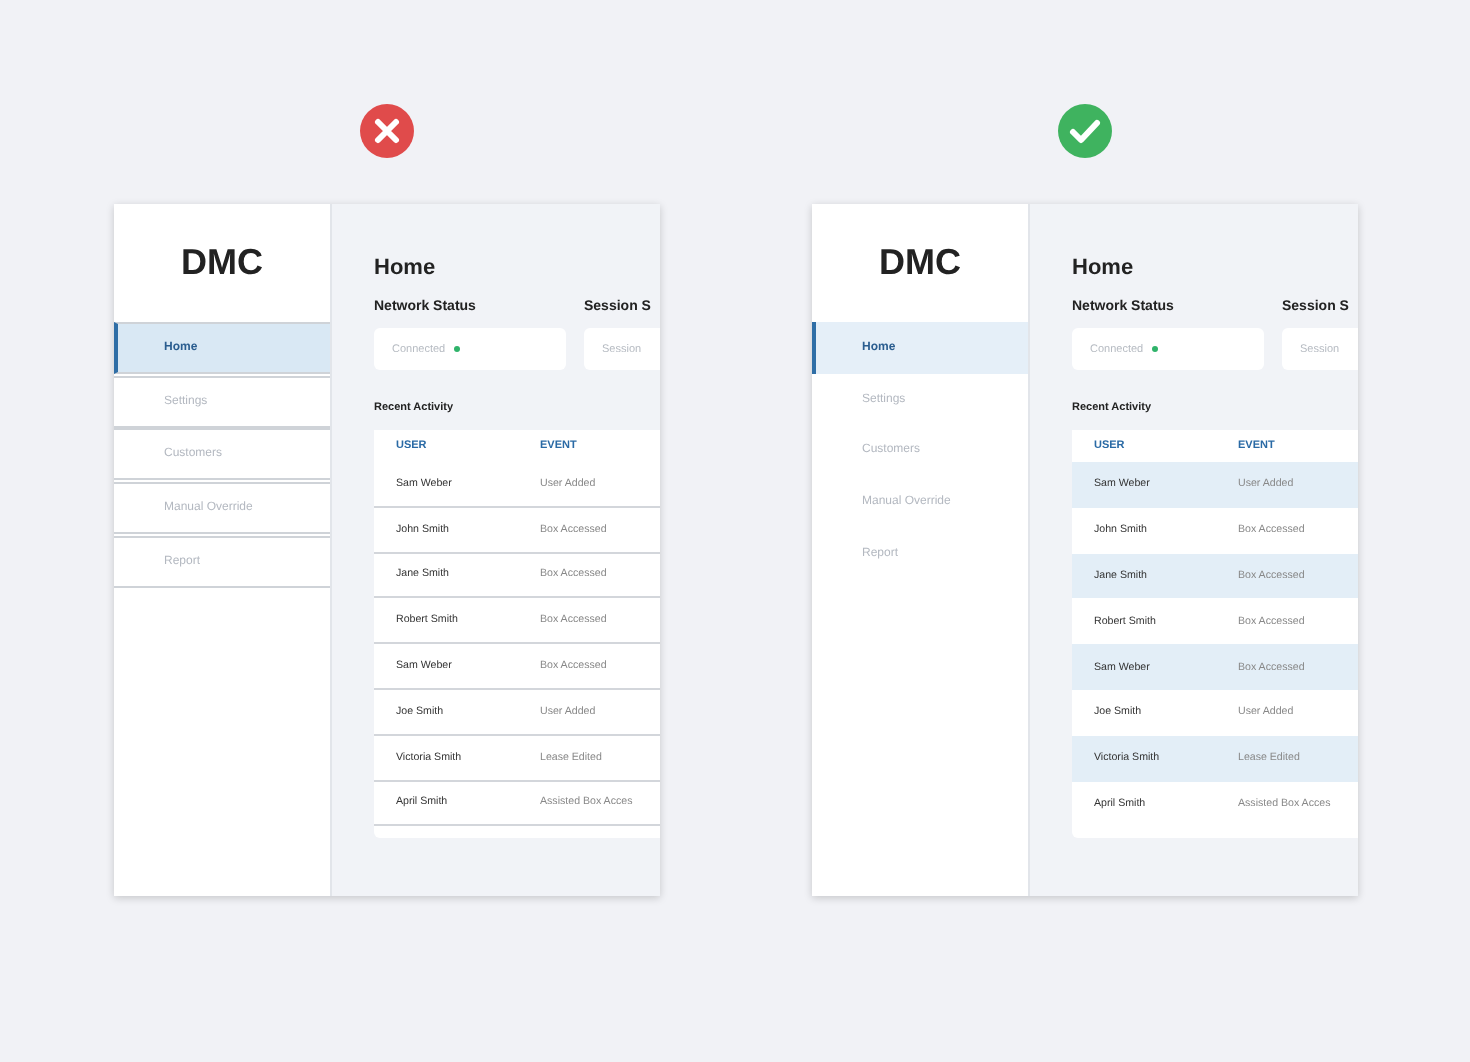 Image resolution: width=1470 pixels, height=1062 pixels. What do you see at coordinates (387, 131) in the screenshot?
I see `cross-icon` at bounding box center [387, 131].